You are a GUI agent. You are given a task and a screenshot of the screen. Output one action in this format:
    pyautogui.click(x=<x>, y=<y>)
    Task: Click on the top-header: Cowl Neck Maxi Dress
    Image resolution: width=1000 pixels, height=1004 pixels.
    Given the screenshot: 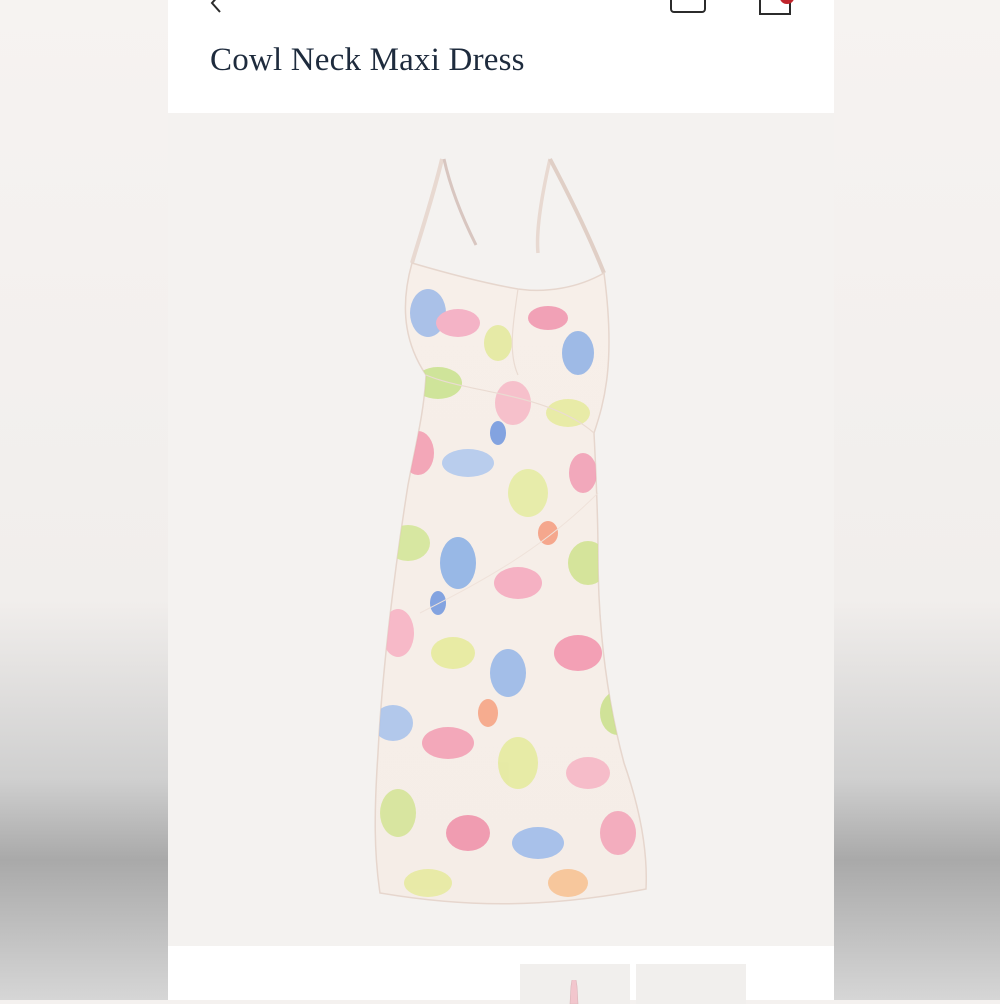 What is the action you would take?
    pyautogui.click(x=501, y=56)
    